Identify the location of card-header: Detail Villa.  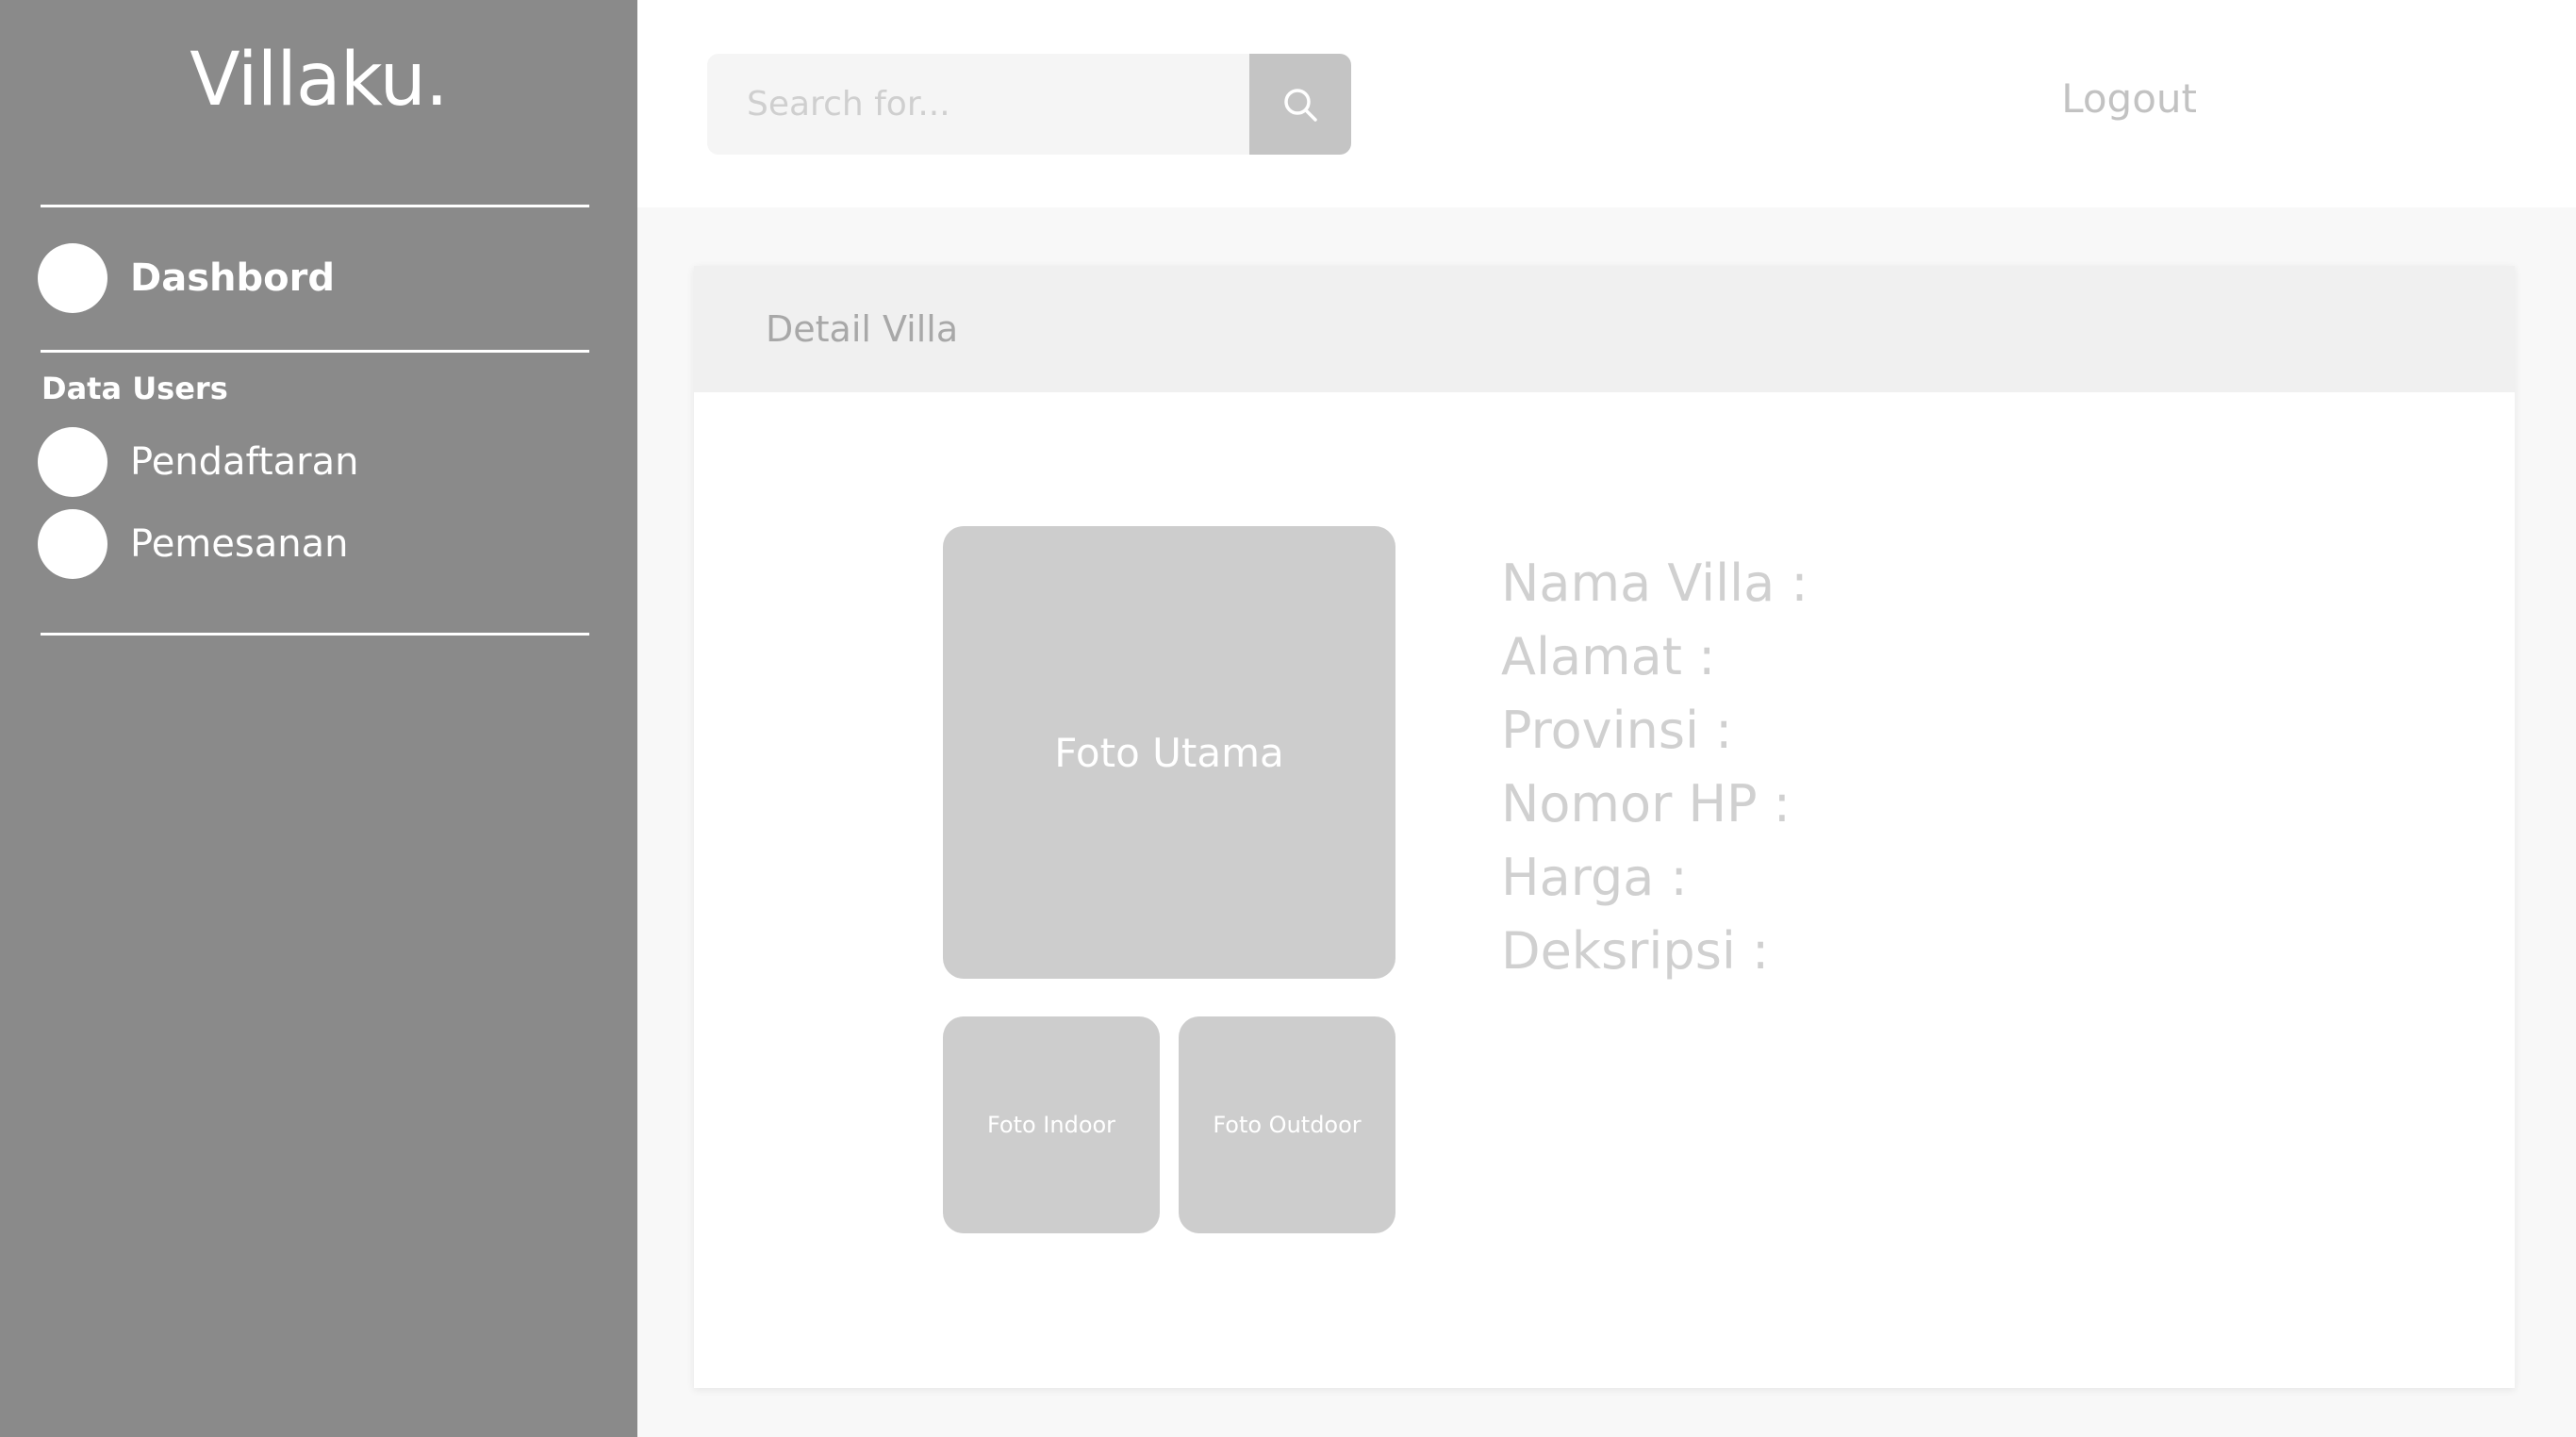
(1604, 329).